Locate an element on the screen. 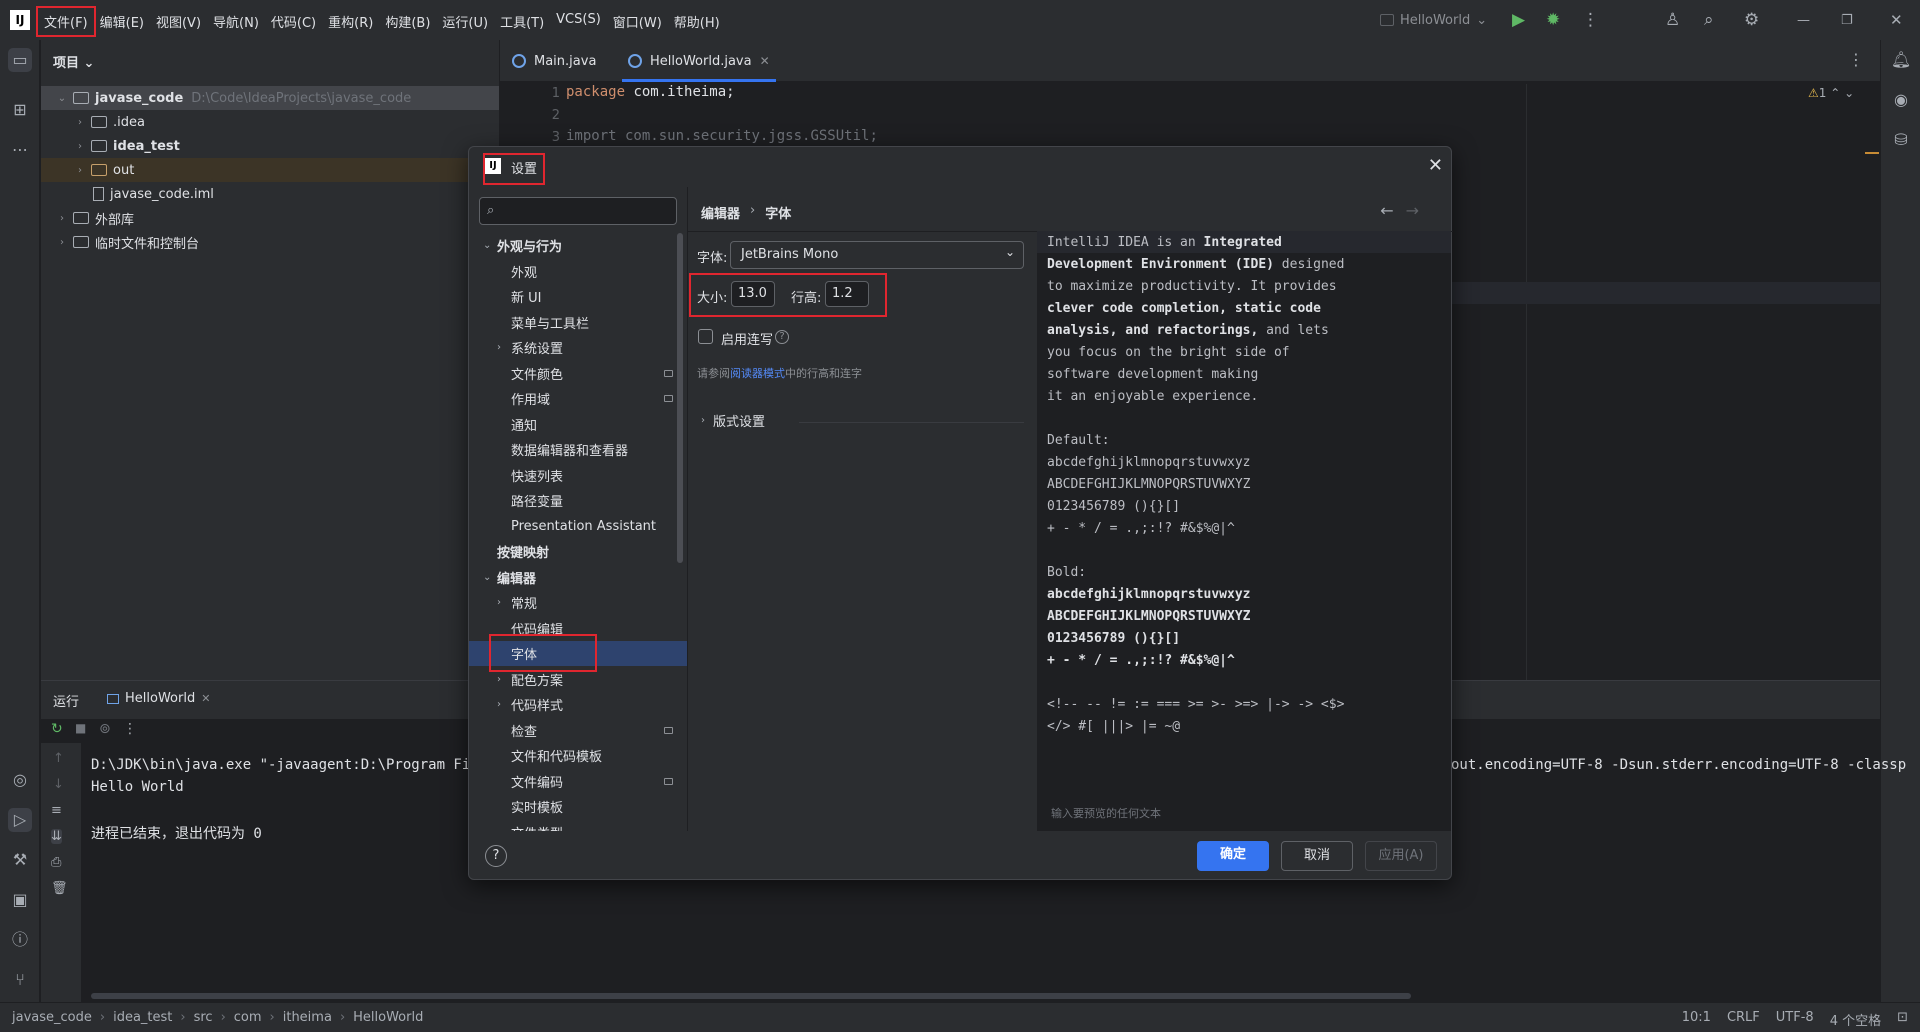  menu-item: 代码(C) is located at coordinates (293, 21).